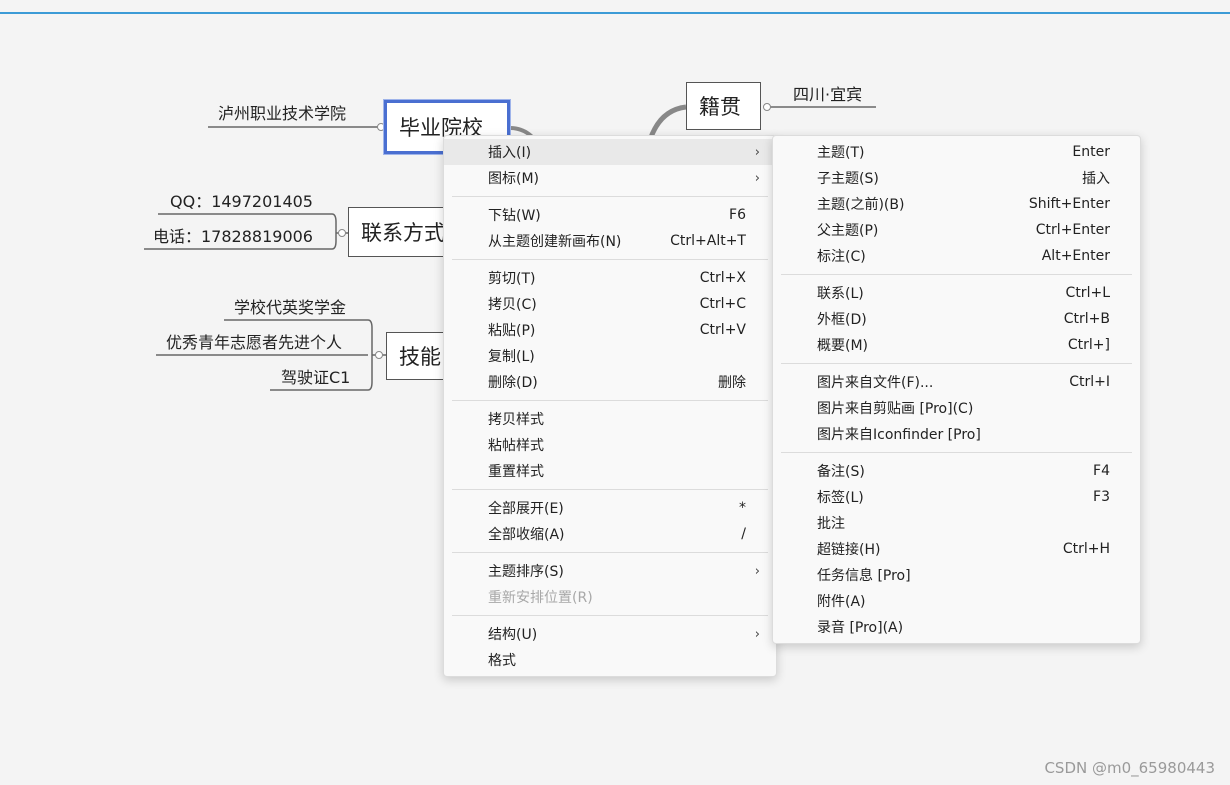 This screenshot has width=1230, height=785. Describe the element at coordinates (233, 235) in the screenshot. I see `subtopic-phone: 电话：17828819006` at that location.